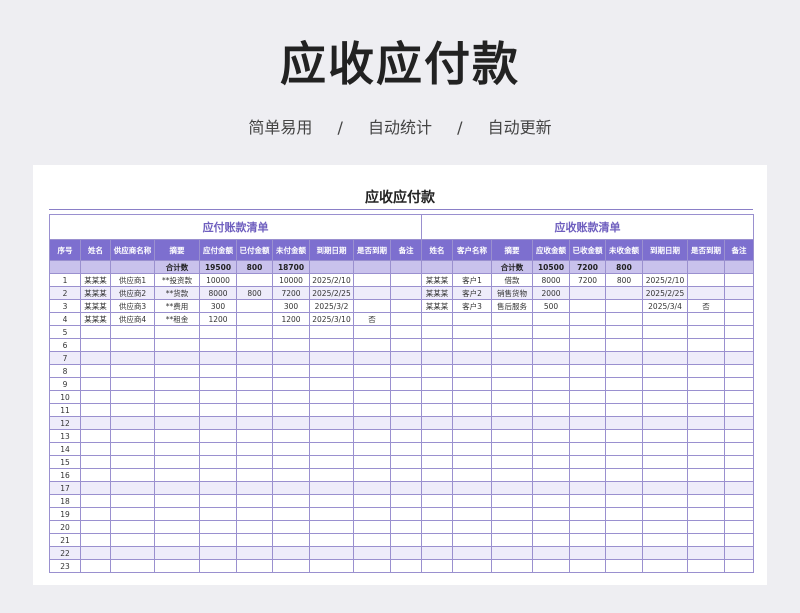  I want to click on table-cell: 否, so click(372, 319).